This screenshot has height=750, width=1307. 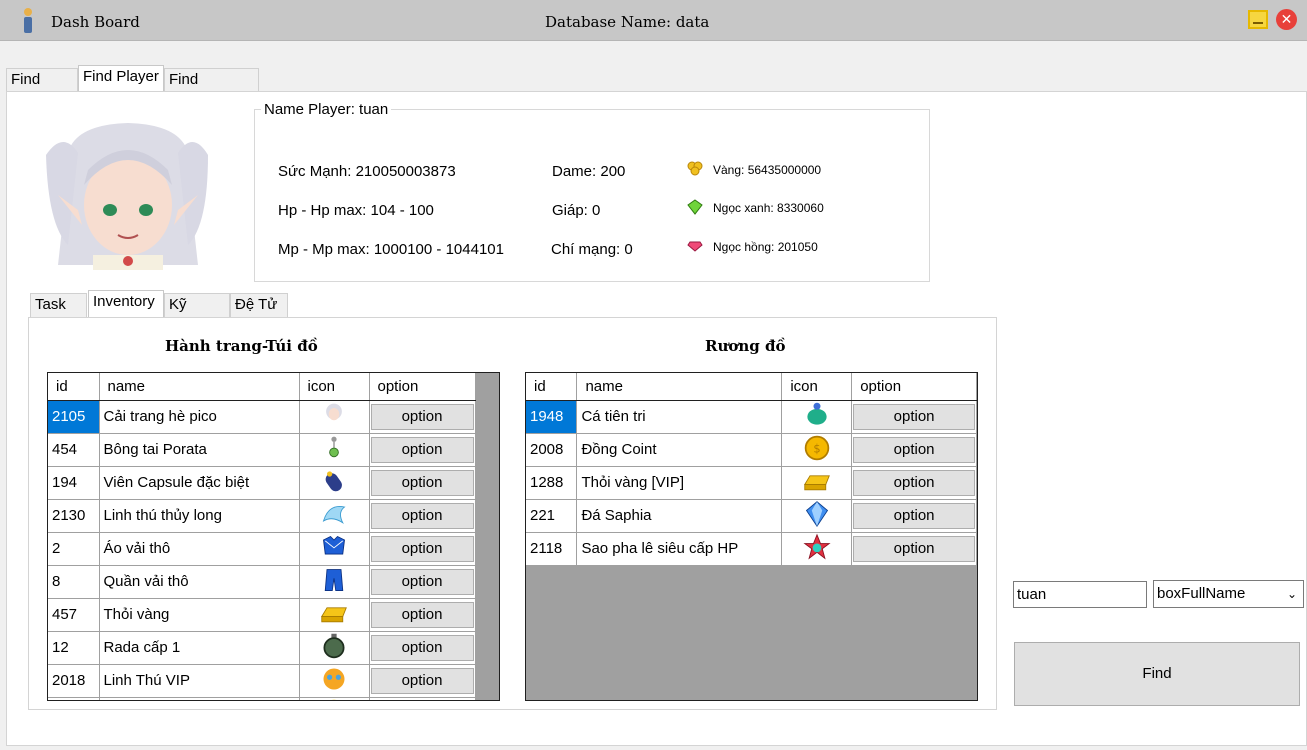 I want to click on table-row: 1288 Thỏi vàng [VIP] option, so click(x=751, y=483).